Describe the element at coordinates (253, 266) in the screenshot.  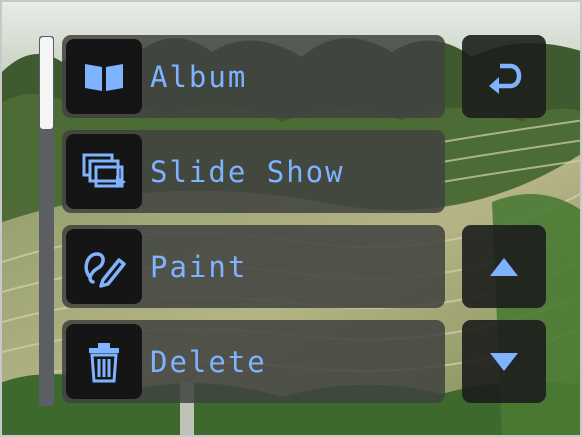
I see `menu-item-paint: Paint` at that location.